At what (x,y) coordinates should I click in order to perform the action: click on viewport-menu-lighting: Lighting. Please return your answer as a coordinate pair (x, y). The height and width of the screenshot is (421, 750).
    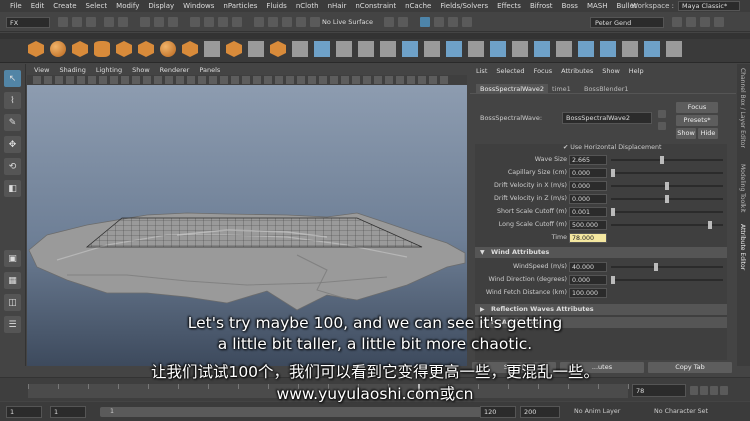
    Looking at the image, I should click on (109, 70).